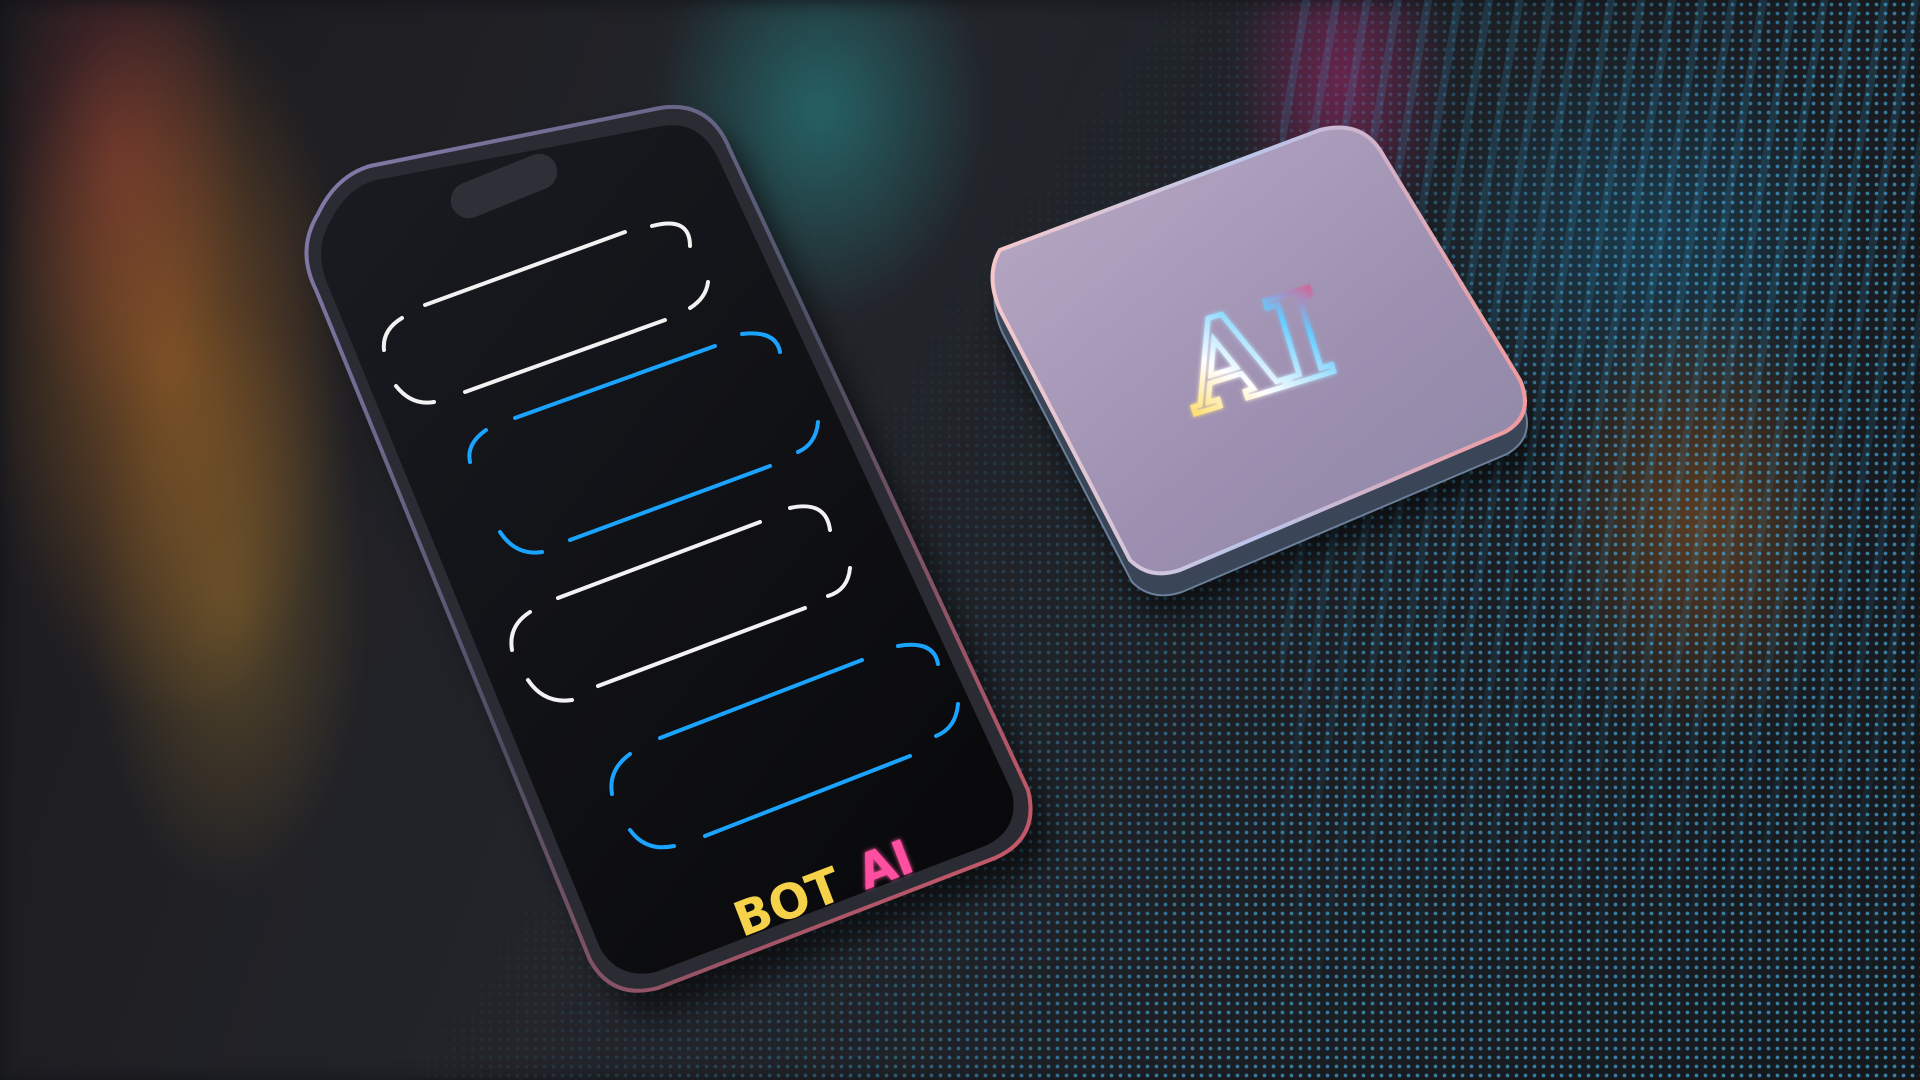  I want to click on ai-chip: AI, so click(1262, 369).